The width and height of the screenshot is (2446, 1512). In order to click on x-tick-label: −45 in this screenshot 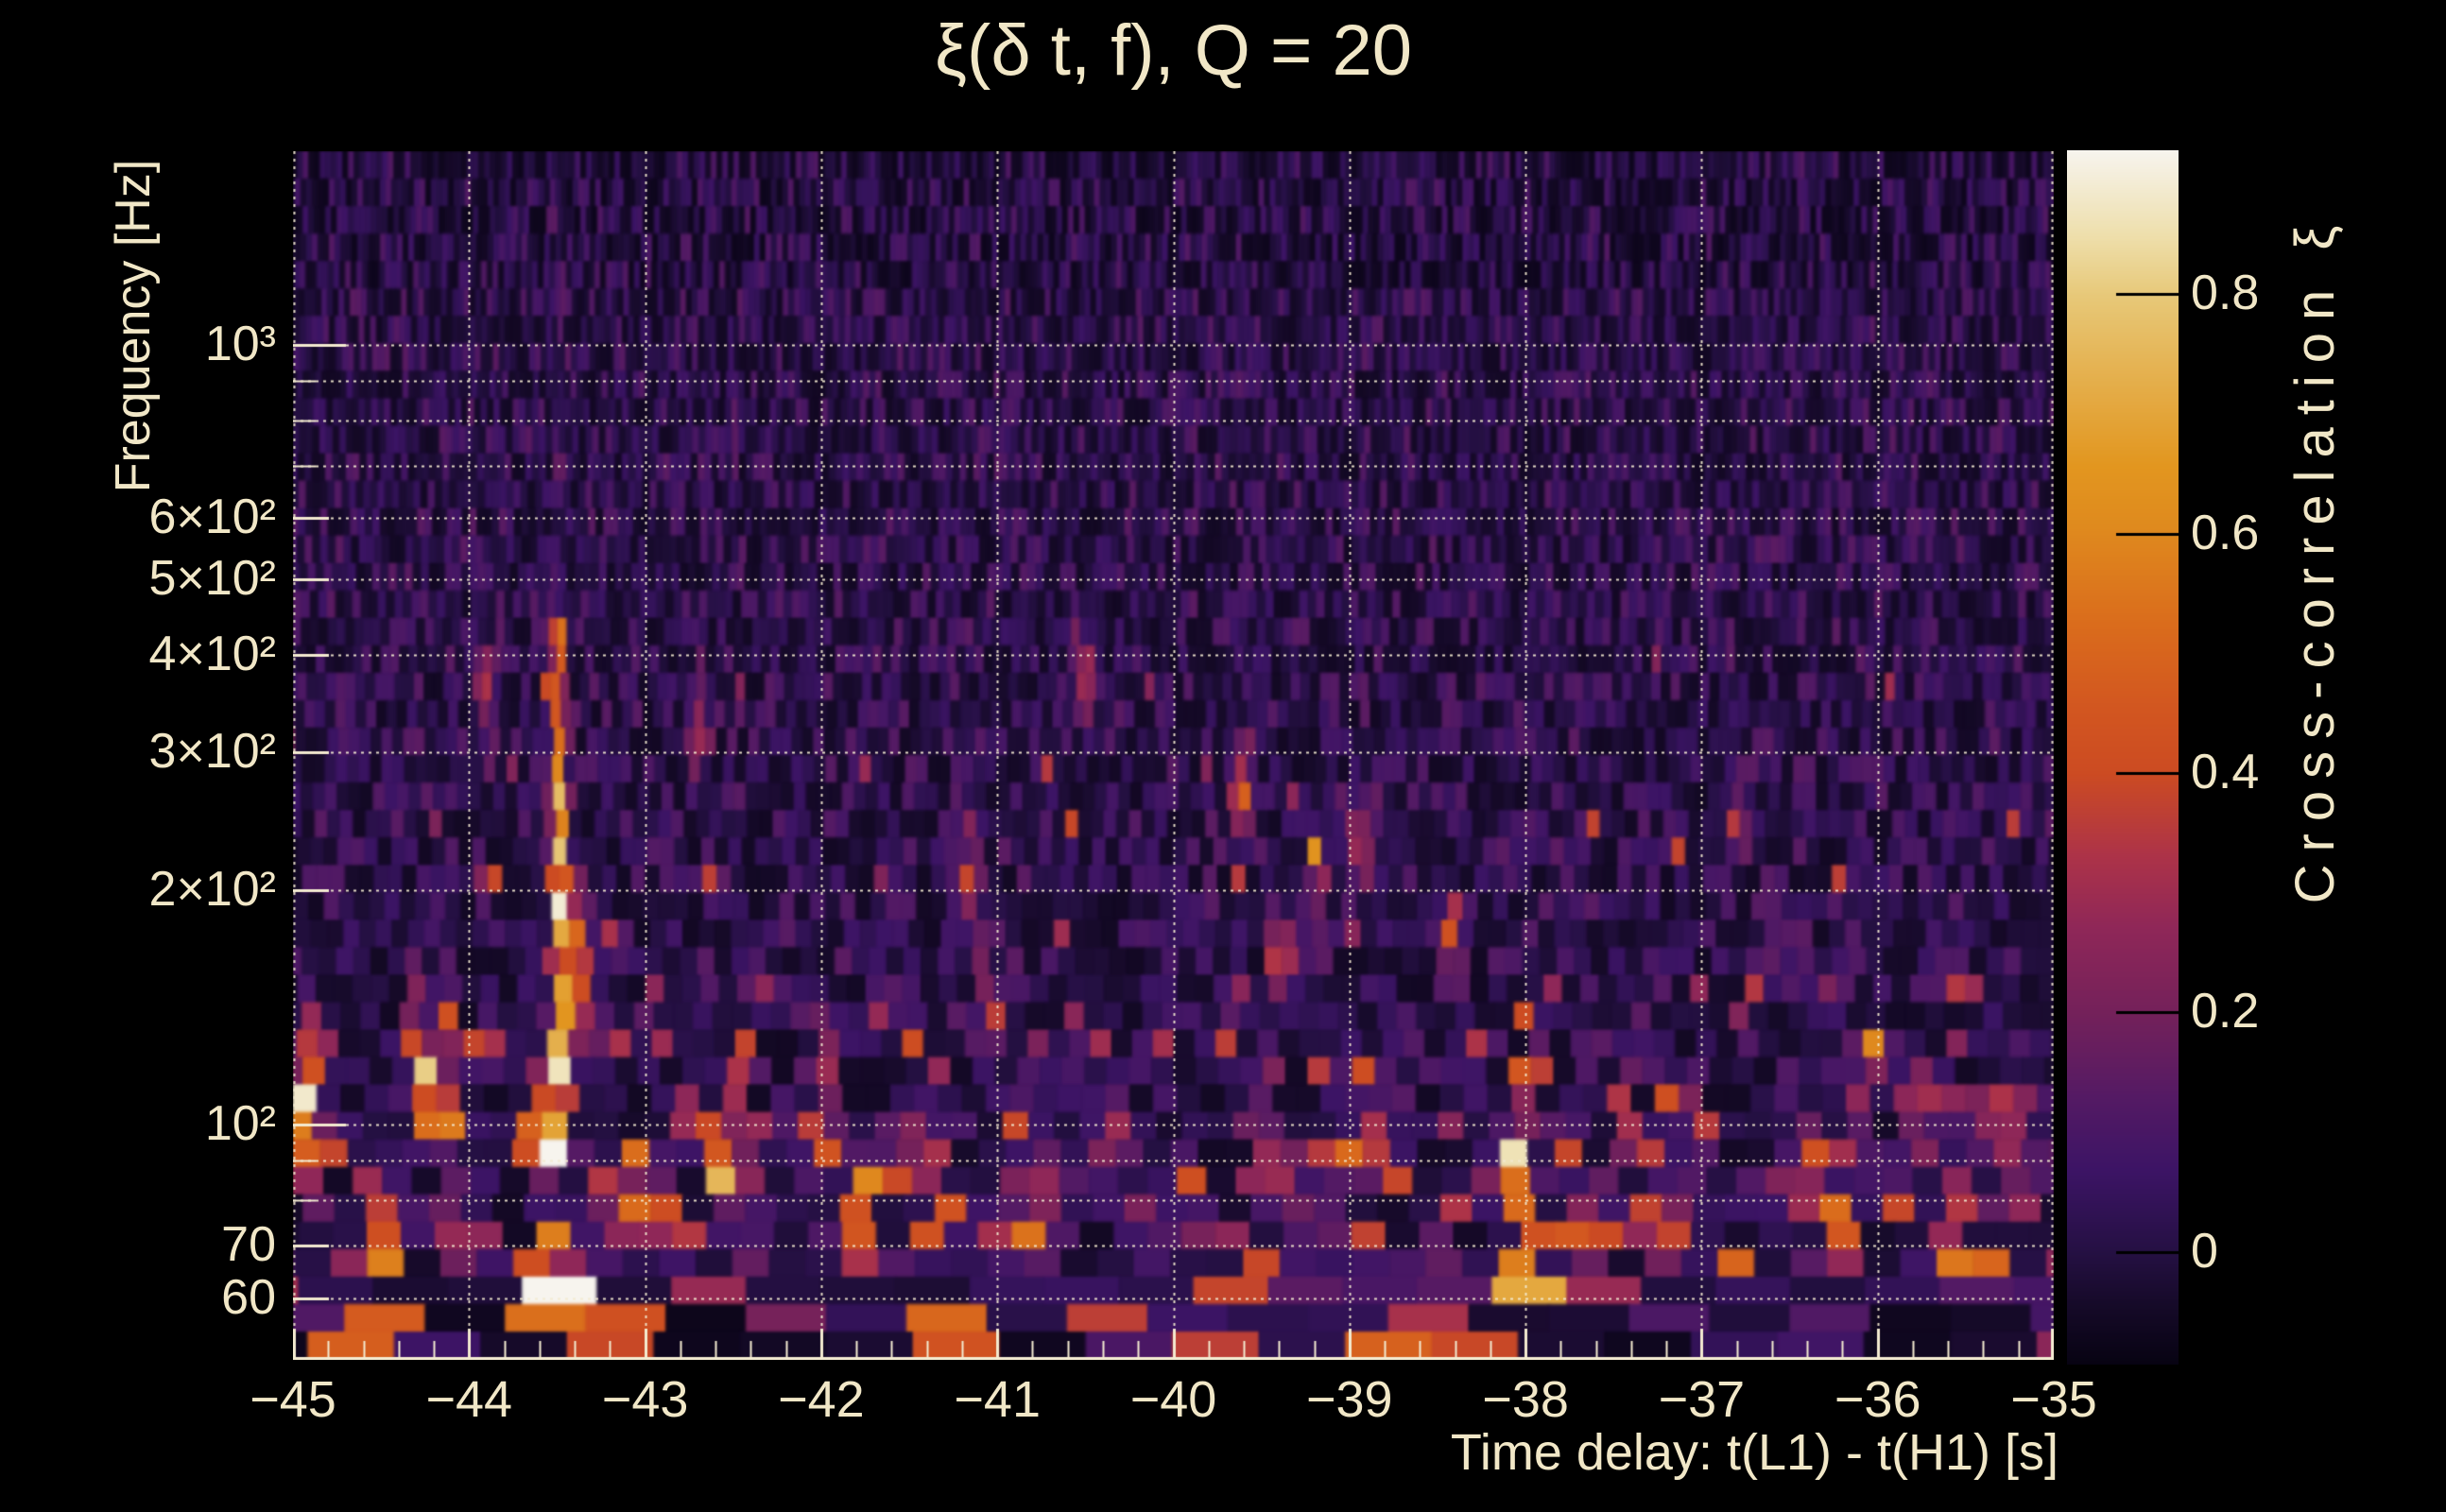, I will do `click(293, 1399)`.